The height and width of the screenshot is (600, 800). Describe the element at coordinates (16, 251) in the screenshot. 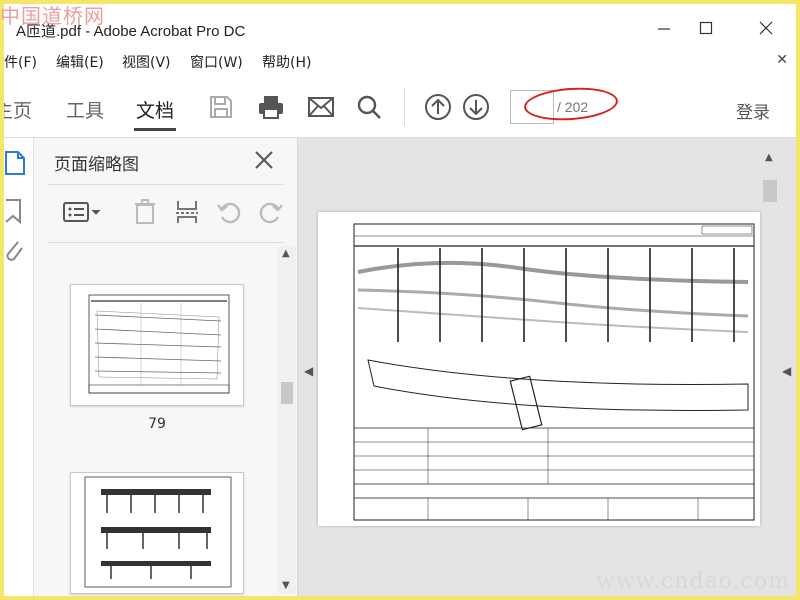

I see `attachments-icon` at that location.